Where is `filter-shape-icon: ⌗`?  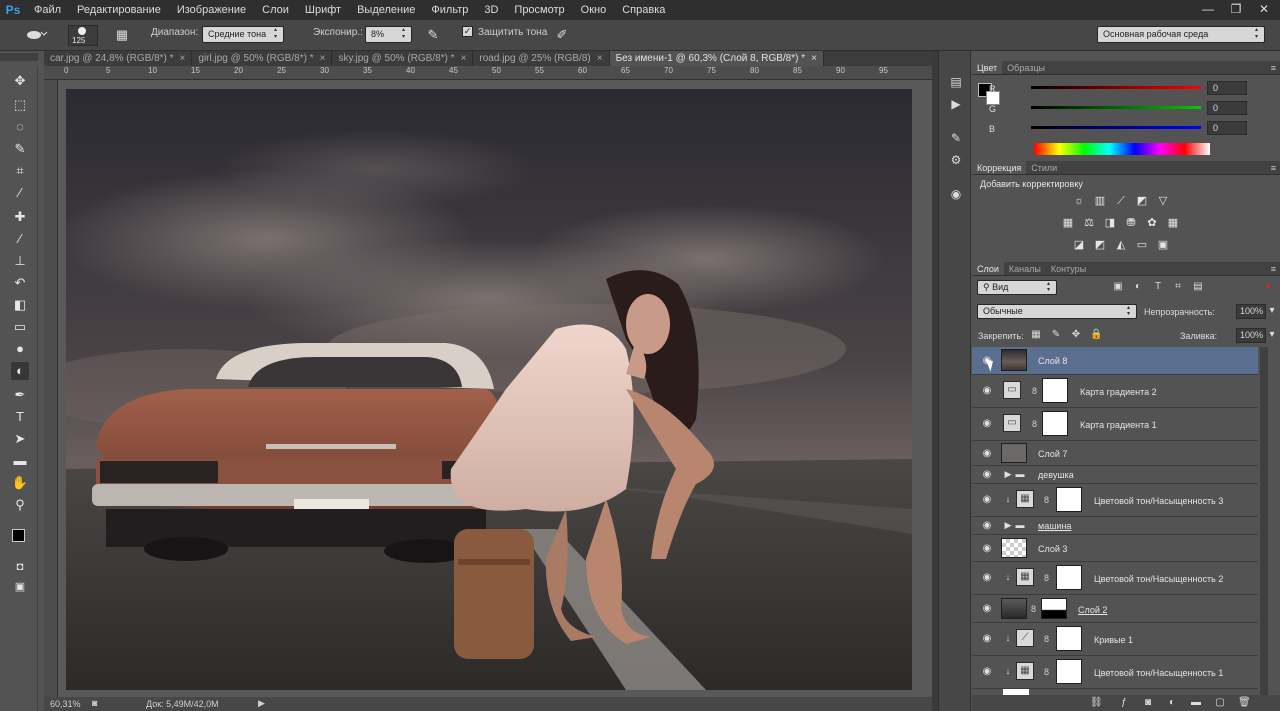
filter-shape-icon: ⌗ is located at coordinates (1178, 287).